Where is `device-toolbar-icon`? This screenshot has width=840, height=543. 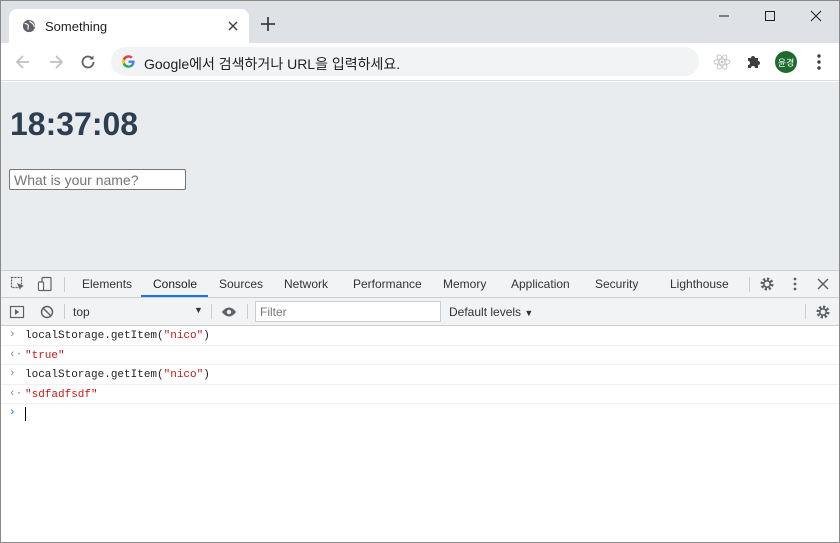
device-toolbar-icon is located at coordinates (45, 284).